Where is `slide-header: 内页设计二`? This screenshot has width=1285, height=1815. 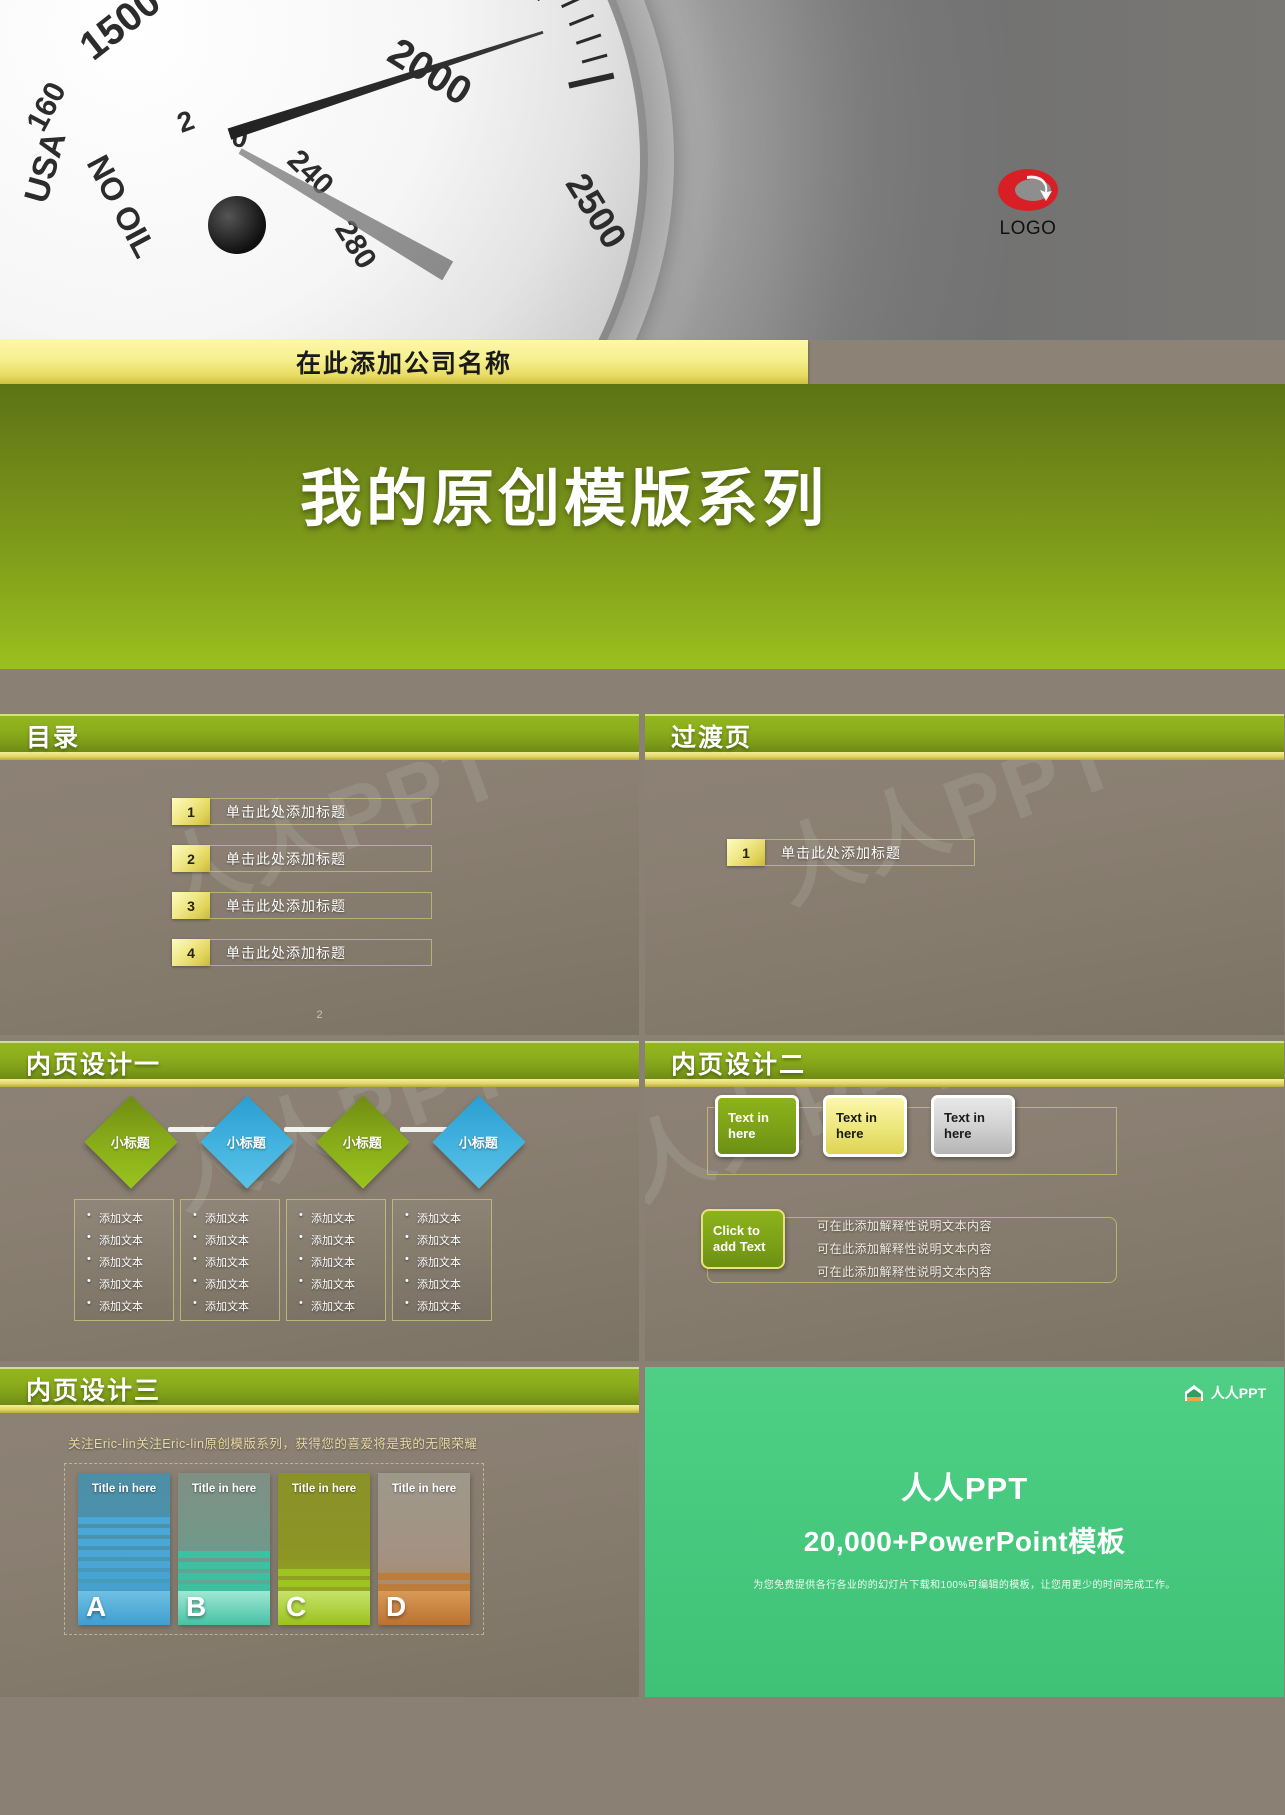
slide-header: 内页设计二 is located at coordinates (964, 1064).